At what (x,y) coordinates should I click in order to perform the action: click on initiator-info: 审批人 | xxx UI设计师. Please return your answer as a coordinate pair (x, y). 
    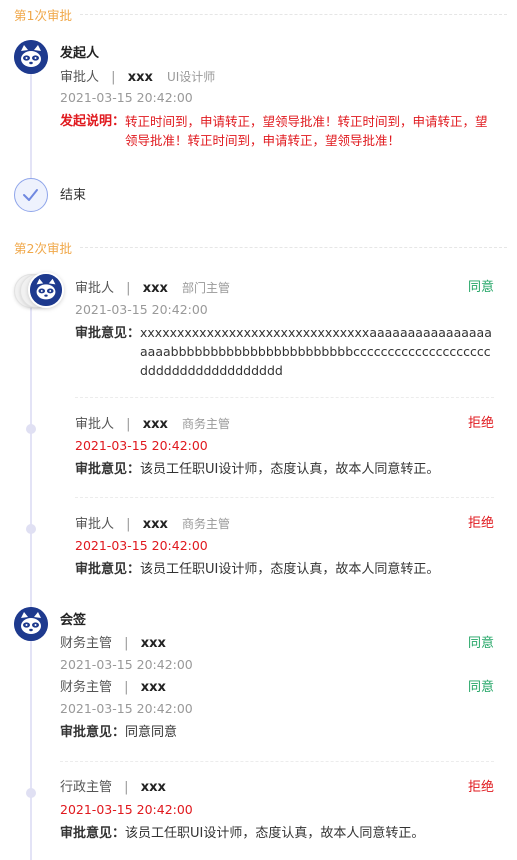
    Looking at the image, I should click on (137, 77).